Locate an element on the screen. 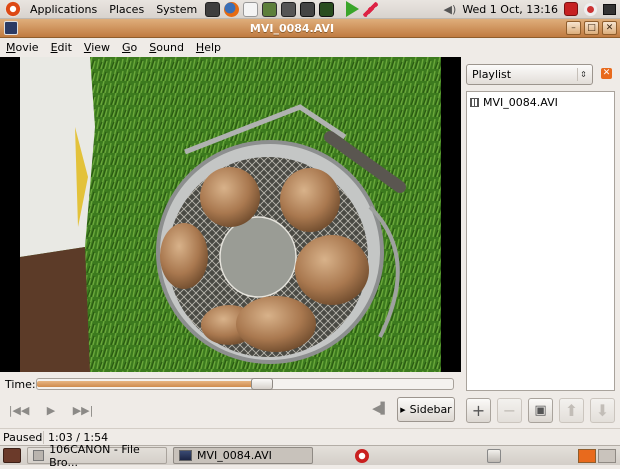 This screenshot has height=469, width=620. list-item: MVI_0084.AVI is located at coordinates (540, 102).